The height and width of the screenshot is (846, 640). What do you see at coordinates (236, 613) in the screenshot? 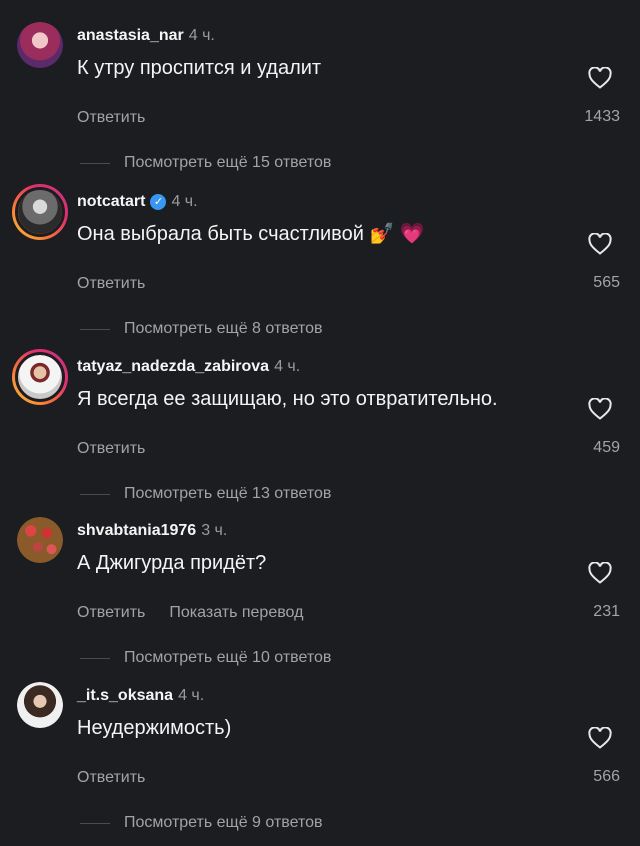
I see `show-translation-button: Показать перевод` at bounding box center [236, 613].